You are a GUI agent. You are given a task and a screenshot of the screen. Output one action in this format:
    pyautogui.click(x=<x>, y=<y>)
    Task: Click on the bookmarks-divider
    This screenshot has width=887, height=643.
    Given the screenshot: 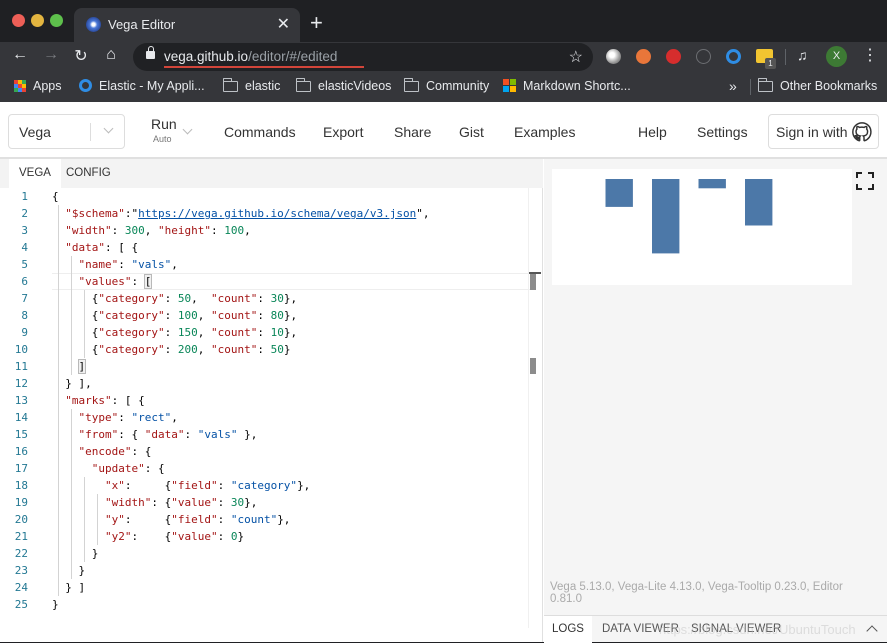 What is the action you would take?
    pyautogui.click(x=750, y=87)
    